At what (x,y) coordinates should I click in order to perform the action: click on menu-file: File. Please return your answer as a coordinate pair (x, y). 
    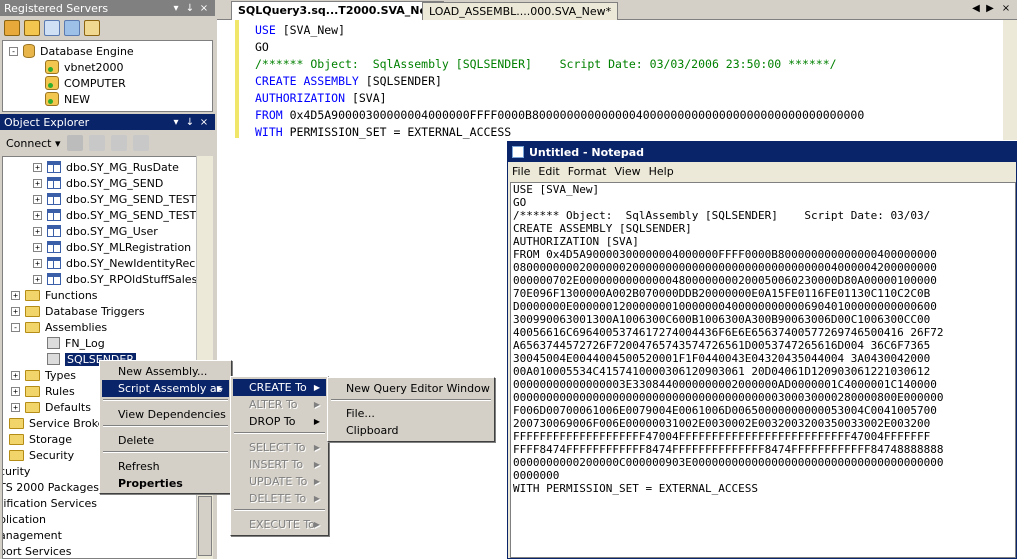
    Looking at the image, I should click on (521, 171).